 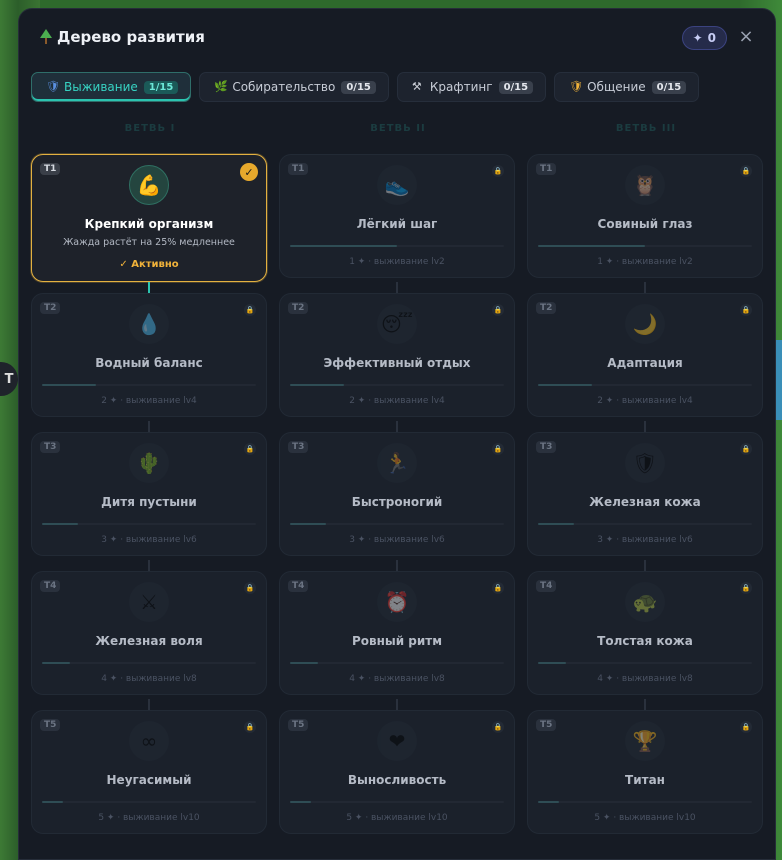 What do you see at coordinates (471, 87) in the screenshot?
I see `tab-2: ⚒ Крафтинг 0/15` at bounding box center [471, 87].